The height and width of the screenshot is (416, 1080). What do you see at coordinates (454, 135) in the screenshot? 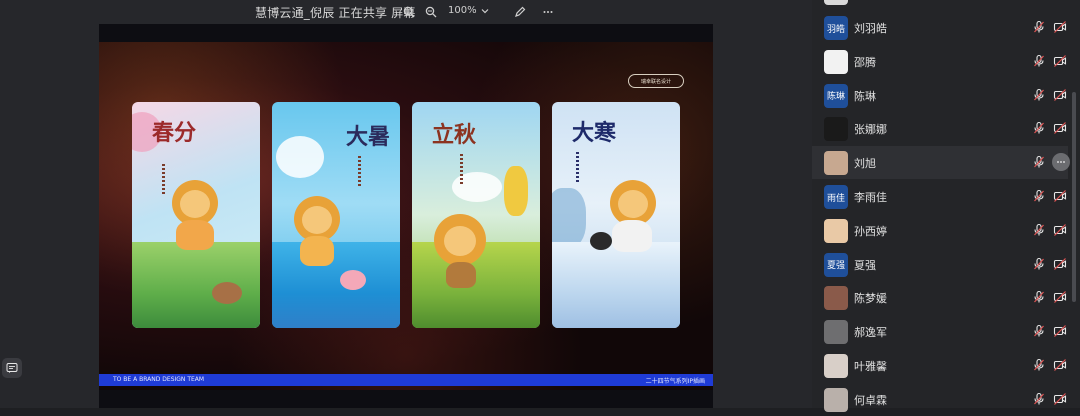
I see `card-title: 立秋` at bounding box center [454, 135].